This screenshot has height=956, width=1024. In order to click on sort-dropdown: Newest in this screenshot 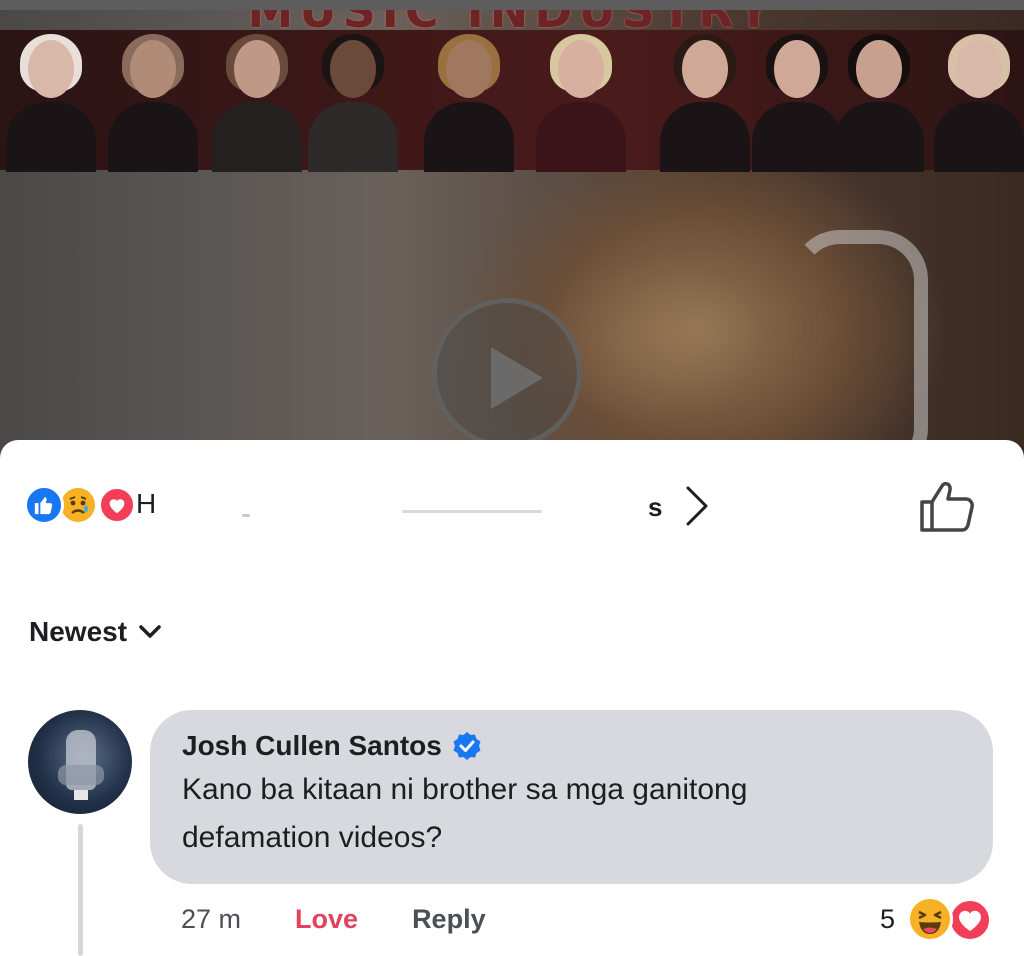, I will do `click(95, 632)`.